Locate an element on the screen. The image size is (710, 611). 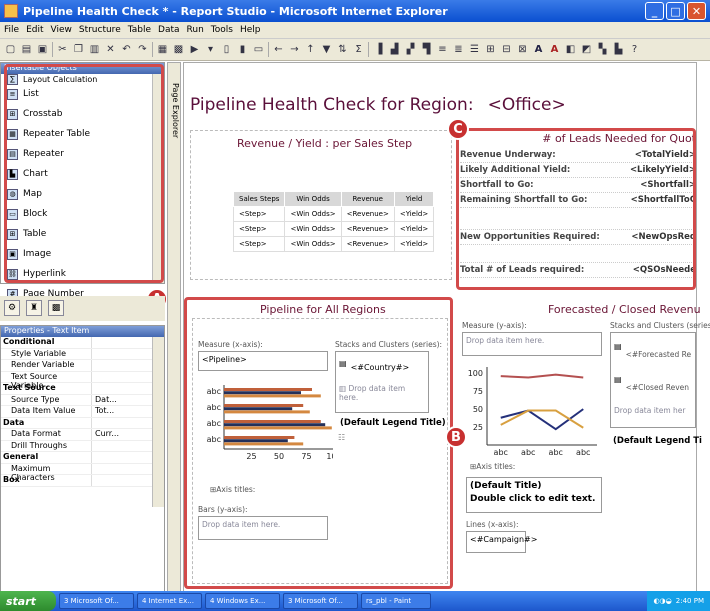
chart-icon: ▚ is located at coordinates (602, 49).